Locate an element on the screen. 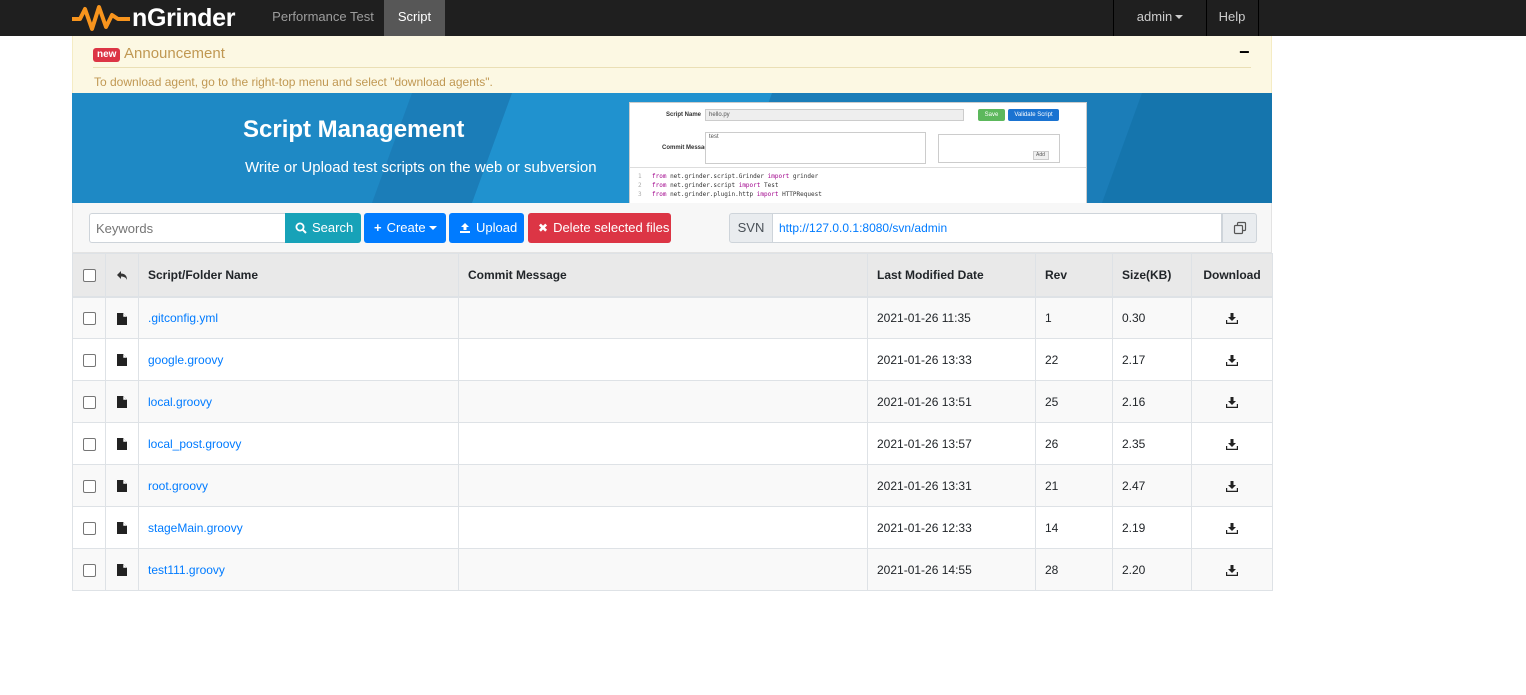 This screenshot has width=1526, height=695. file-name-cell: stageMain.groovy is located at coordinates (298, 527).